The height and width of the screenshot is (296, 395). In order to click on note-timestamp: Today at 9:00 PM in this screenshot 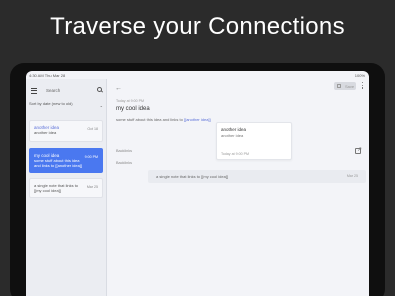, I will do `click(130, 101)`.